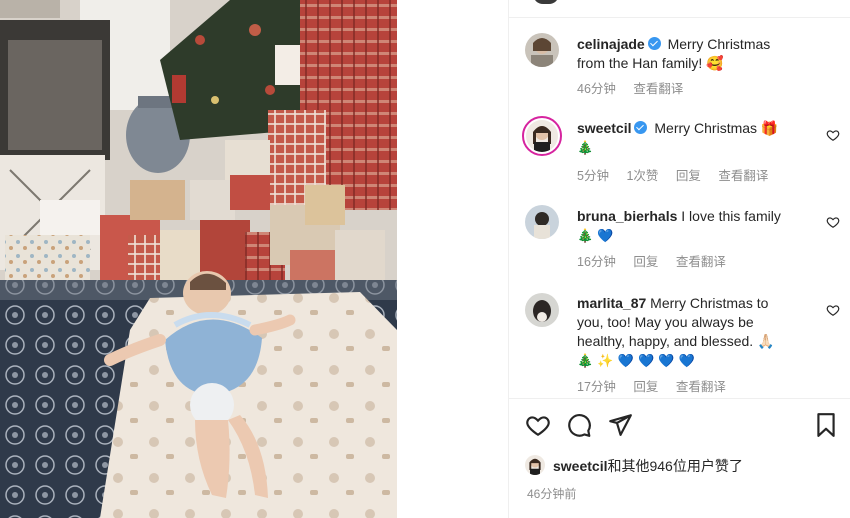 The image size is (850, 518). I want to click on comment-time: 5分钟, so click(593, 176).